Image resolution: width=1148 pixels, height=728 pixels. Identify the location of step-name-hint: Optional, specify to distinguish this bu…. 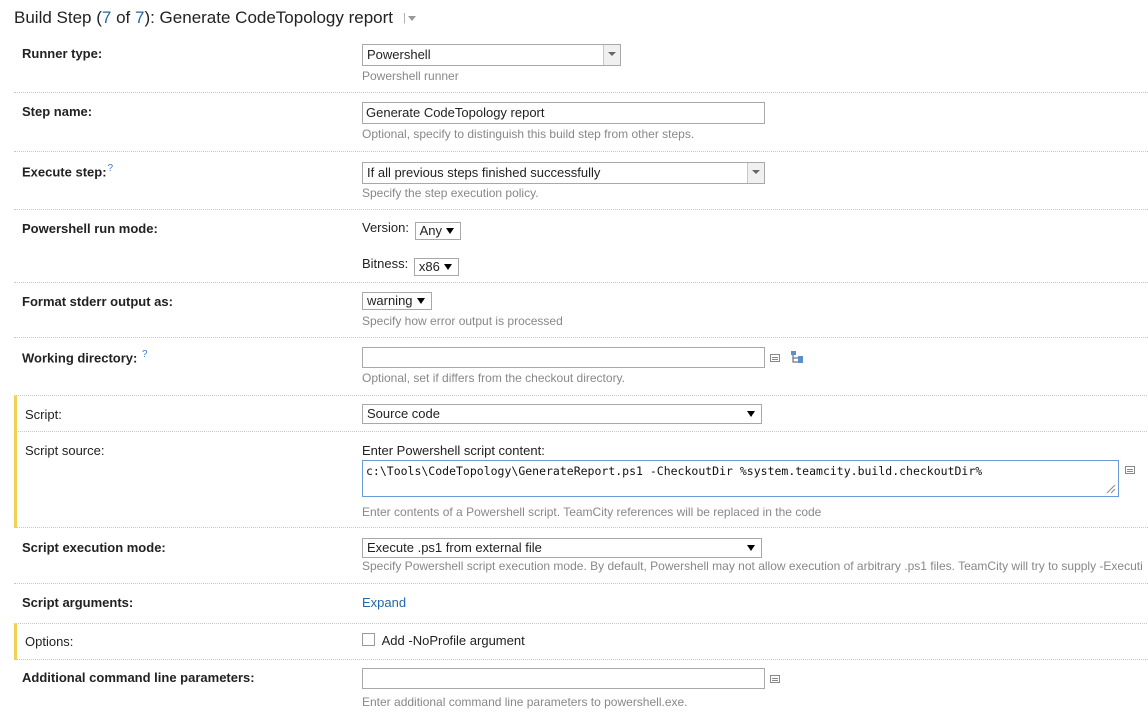
(528, 134).